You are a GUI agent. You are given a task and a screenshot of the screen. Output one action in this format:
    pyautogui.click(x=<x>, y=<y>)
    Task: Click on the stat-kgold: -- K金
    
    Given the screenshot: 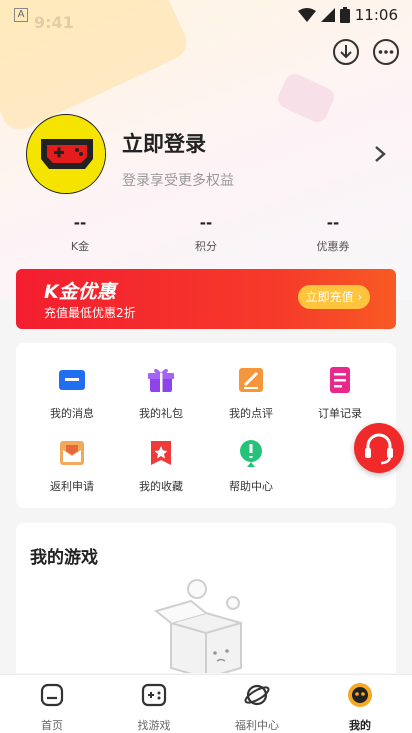 What is the action you would take?
    pyautogui.click(x=80, y=234)
    